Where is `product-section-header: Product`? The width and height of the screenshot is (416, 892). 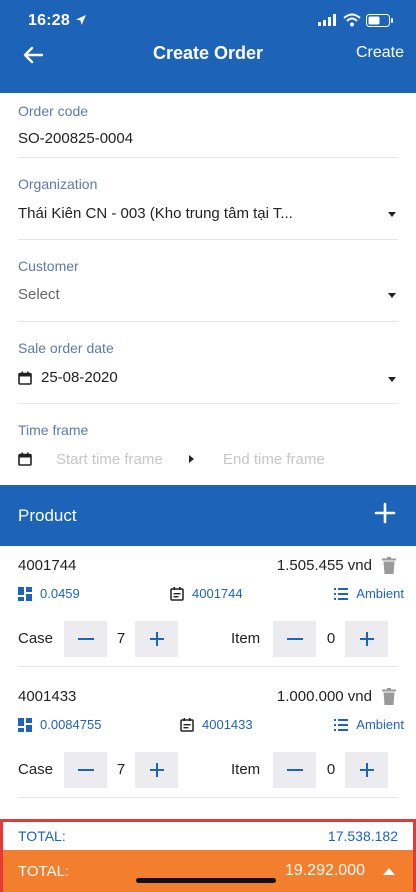
product-section-header: Product is located at coordinates (208, 515).